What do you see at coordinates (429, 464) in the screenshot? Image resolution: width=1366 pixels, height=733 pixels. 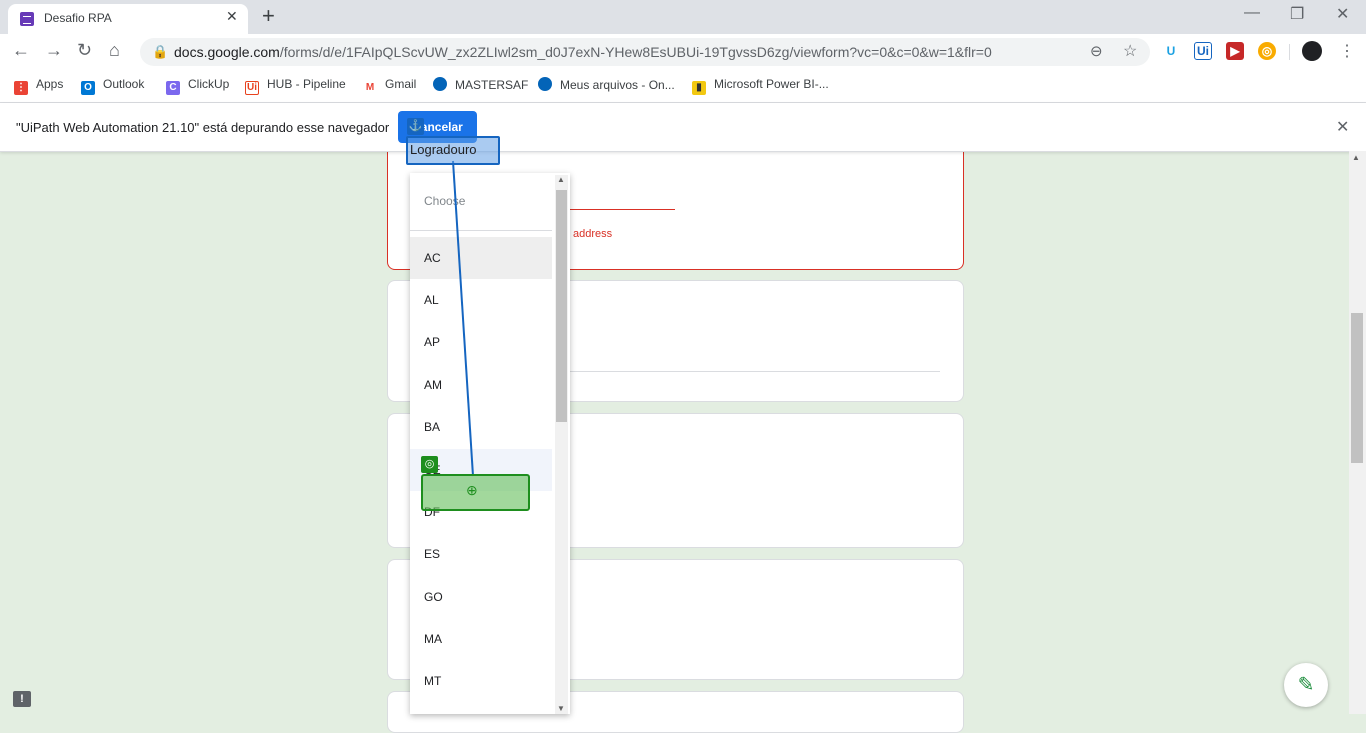 I see `target-icon: ◎` at bounding box center [429, 464].